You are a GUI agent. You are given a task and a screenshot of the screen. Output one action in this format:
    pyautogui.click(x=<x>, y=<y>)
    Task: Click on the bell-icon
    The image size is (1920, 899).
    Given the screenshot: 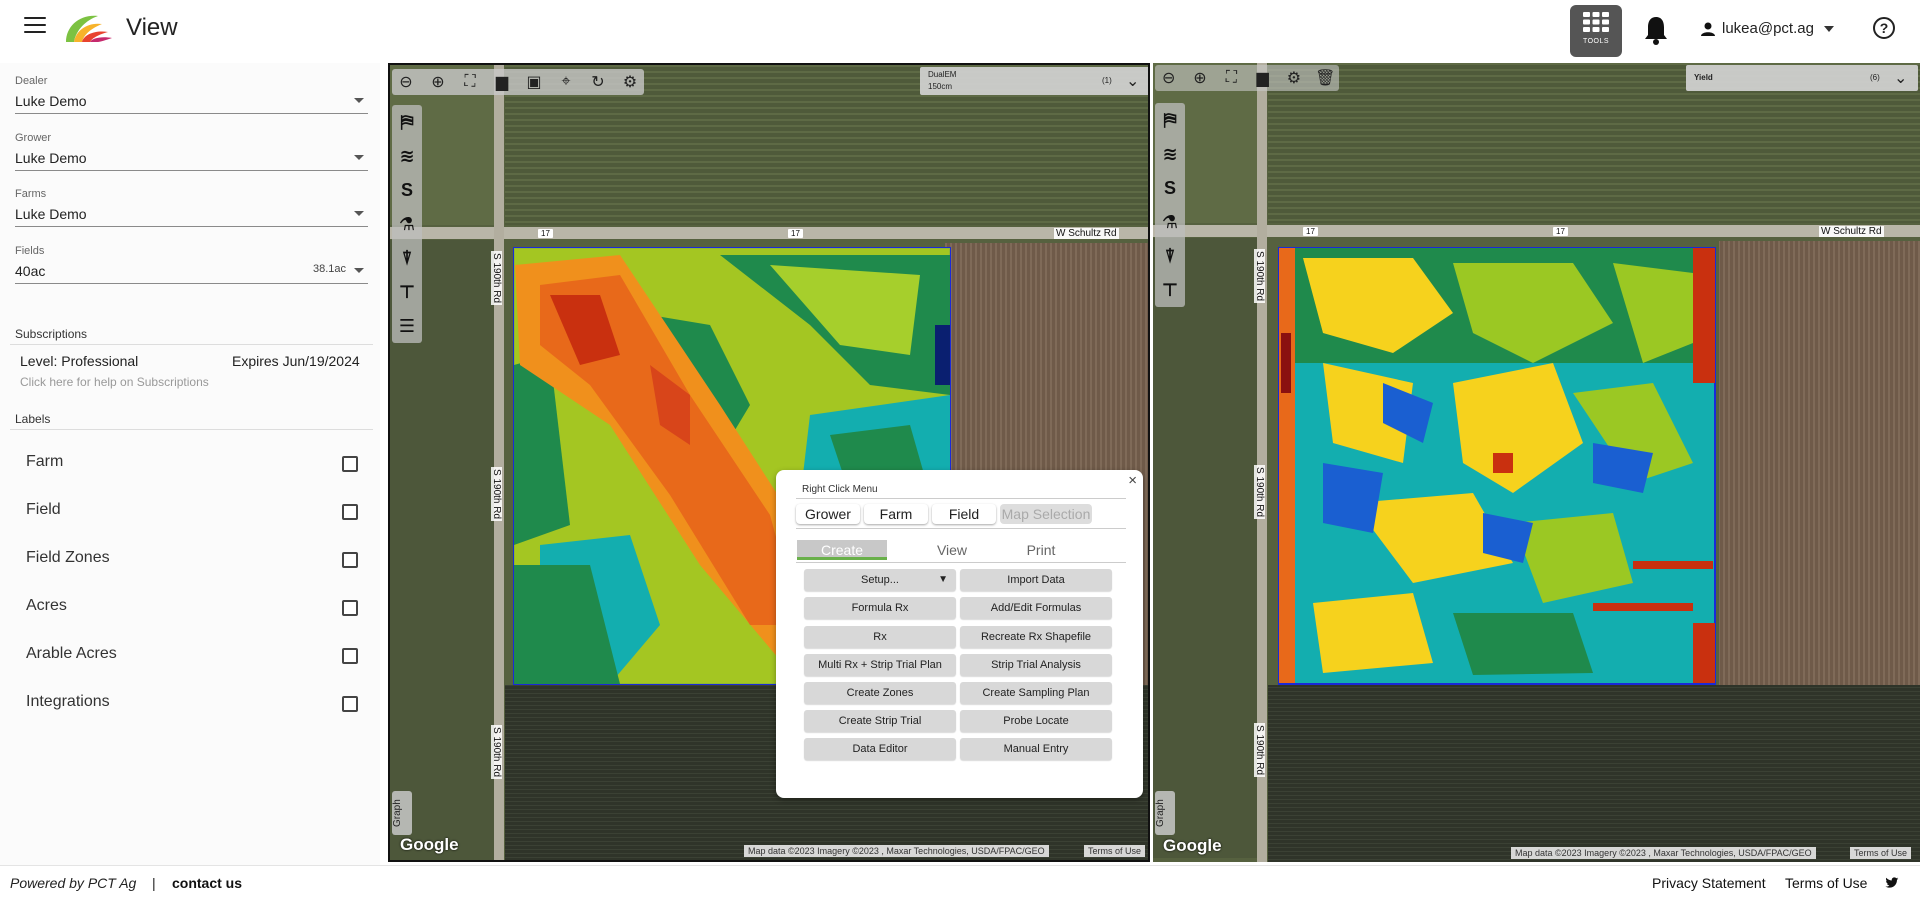 What is the action you would take?
    pyautogui.click(x=1656, y=30)
    